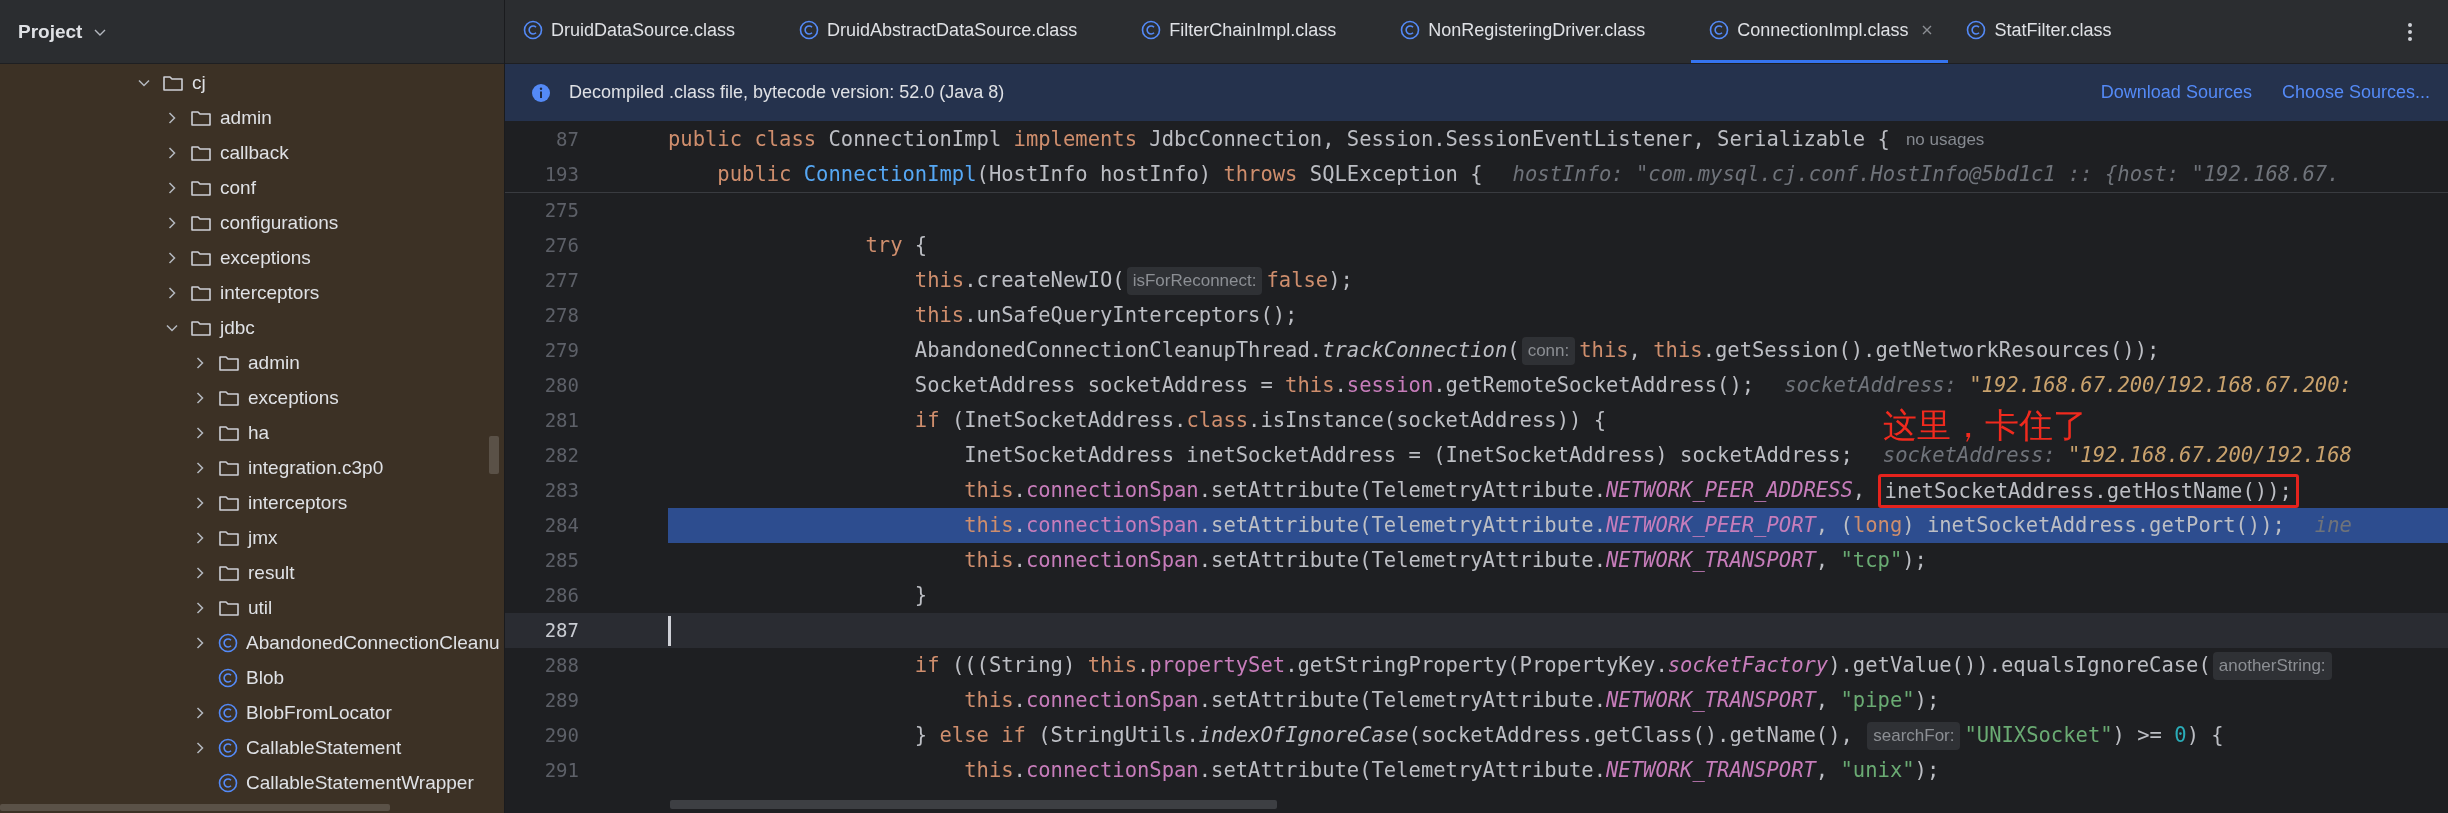 The image size is (2448, 813). I want to click on panel-title: Project, so click(50, 31).